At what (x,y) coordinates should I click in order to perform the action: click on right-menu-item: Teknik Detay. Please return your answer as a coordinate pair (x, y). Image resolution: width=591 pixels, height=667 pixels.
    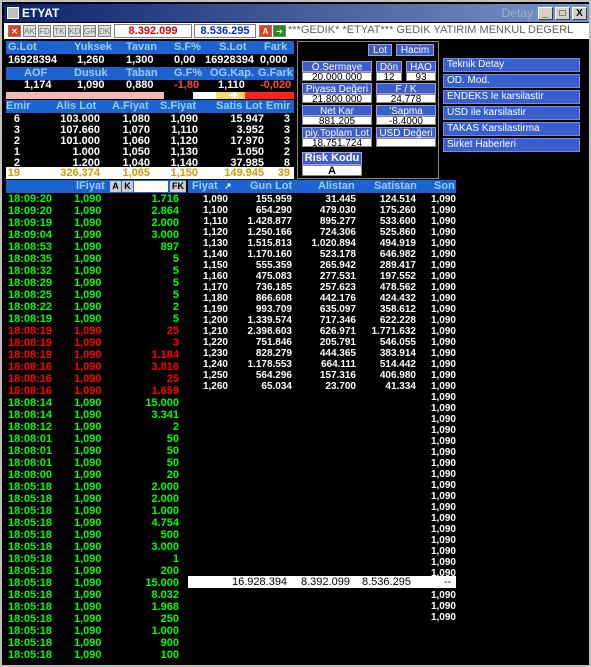
    Looking at the image, I should click on (511, 65).